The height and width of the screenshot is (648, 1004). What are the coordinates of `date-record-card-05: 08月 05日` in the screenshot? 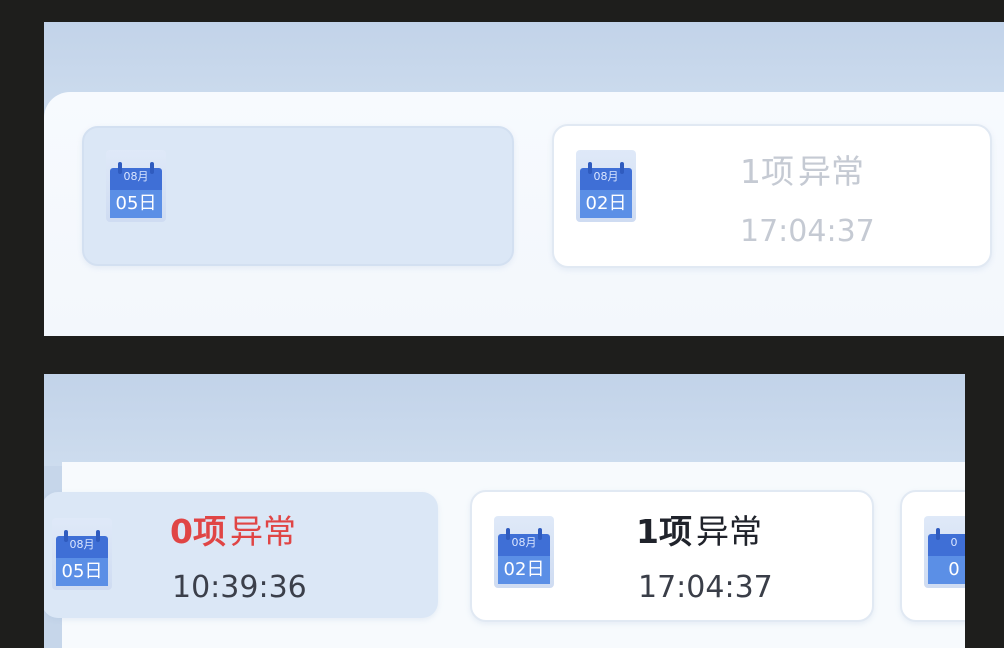 It's located at (298, 196).